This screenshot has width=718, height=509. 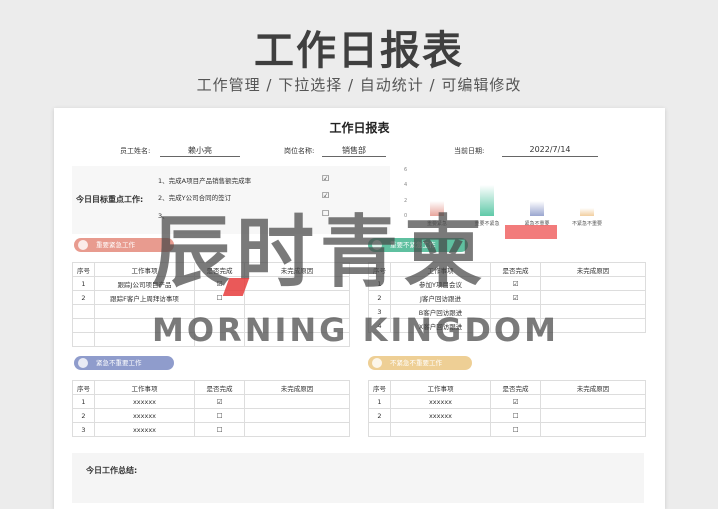 I want to click on table-urgent-not-important: 序号 工作事项 是否完成 未完成原因 1 xxxxxx ☑ 2 xxxxxx ☐ 3 xxxxxx ☐, so click(x=211, y=408).